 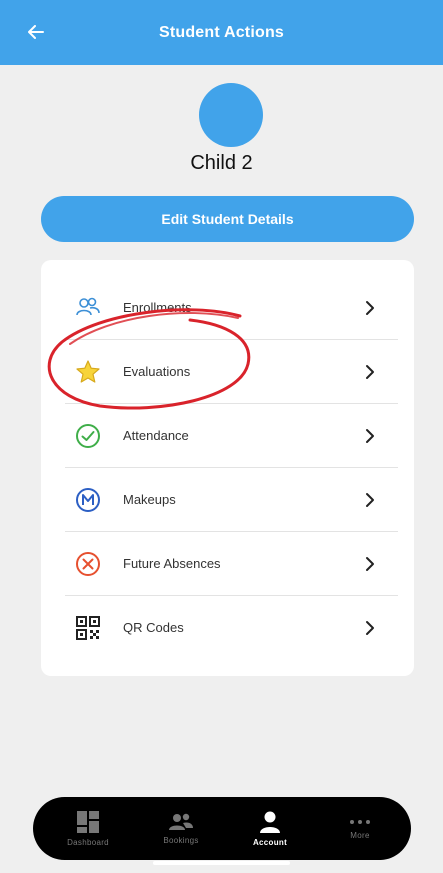 What do you see at coordinates (270, 822) in the screenshot?
I see `account-icon` at bounding box center [270, 822].